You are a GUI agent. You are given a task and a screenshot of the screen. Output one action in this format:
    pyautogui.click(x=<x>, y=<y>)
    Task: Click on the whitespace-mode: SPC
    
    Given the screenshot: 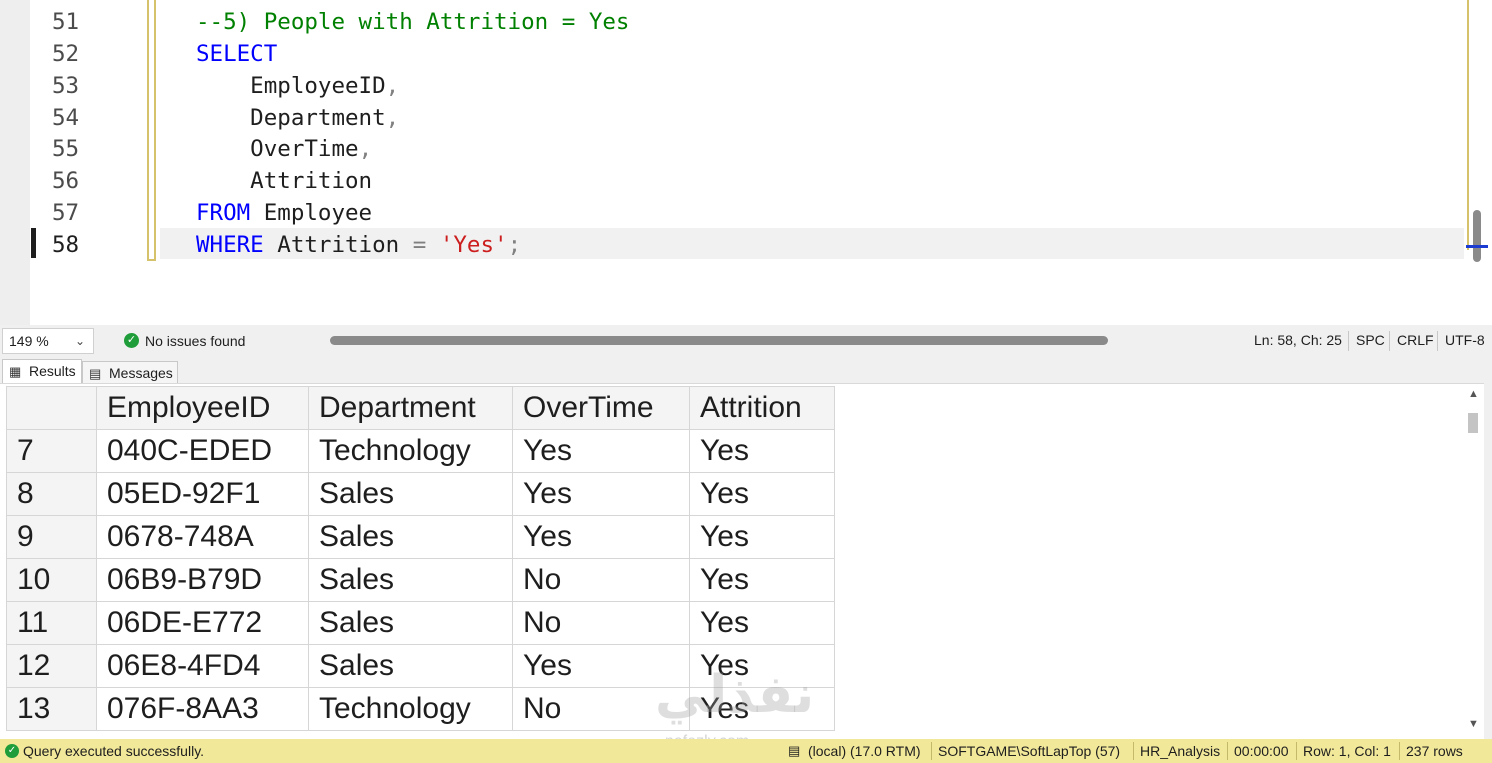 What is the action you would take?
    pyautogui.click(x=1370, y=340)
    